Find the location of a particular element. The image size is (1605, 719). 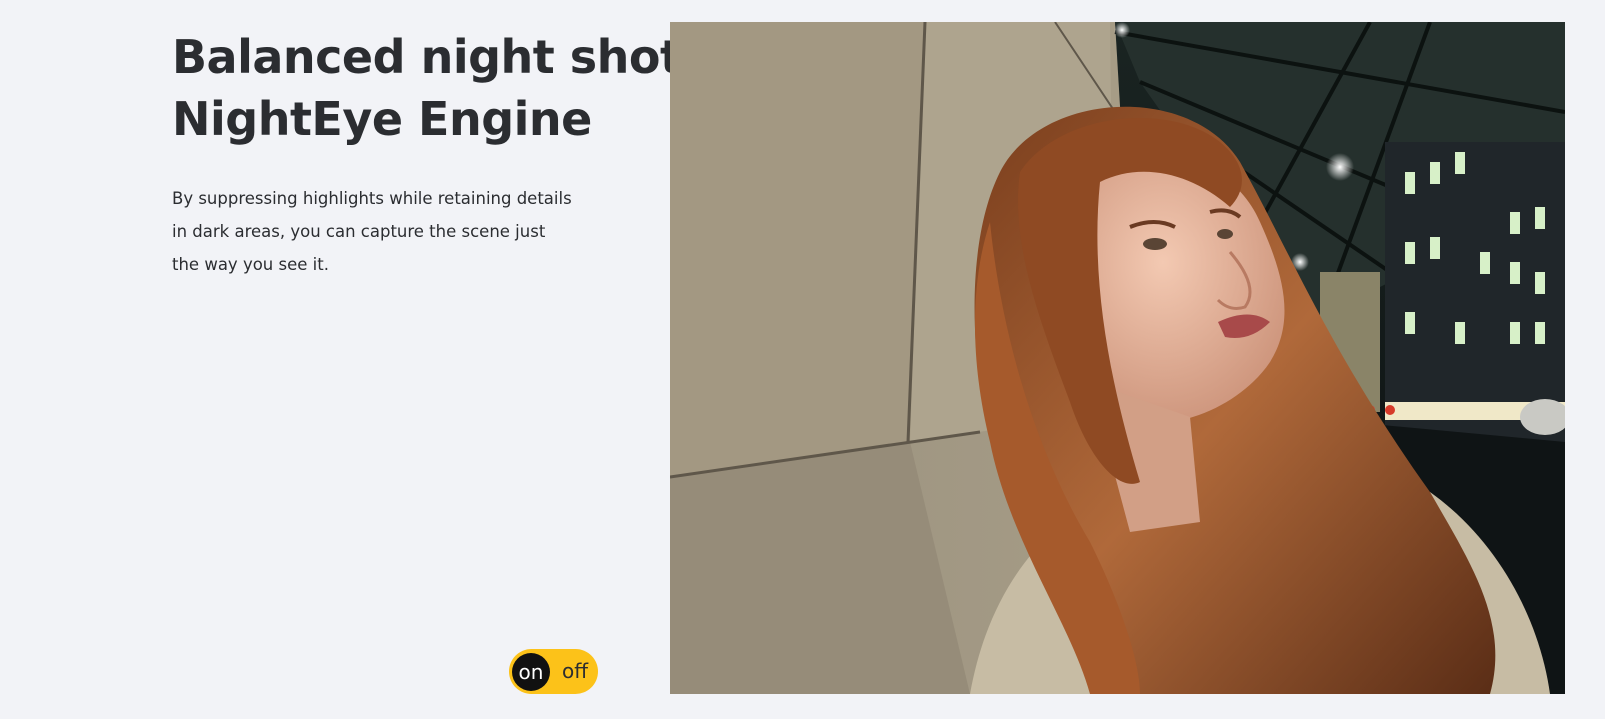

night-mode-toggle: on off is located at coordinates (553, 671).